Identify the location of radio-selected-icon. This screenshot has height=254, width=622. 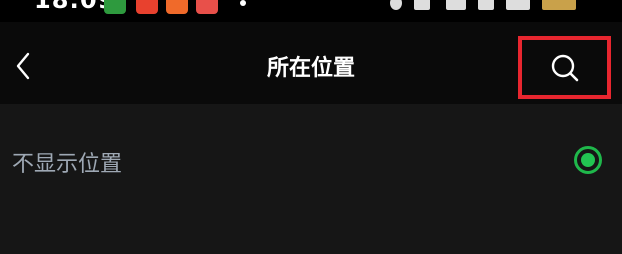
(588, 160).